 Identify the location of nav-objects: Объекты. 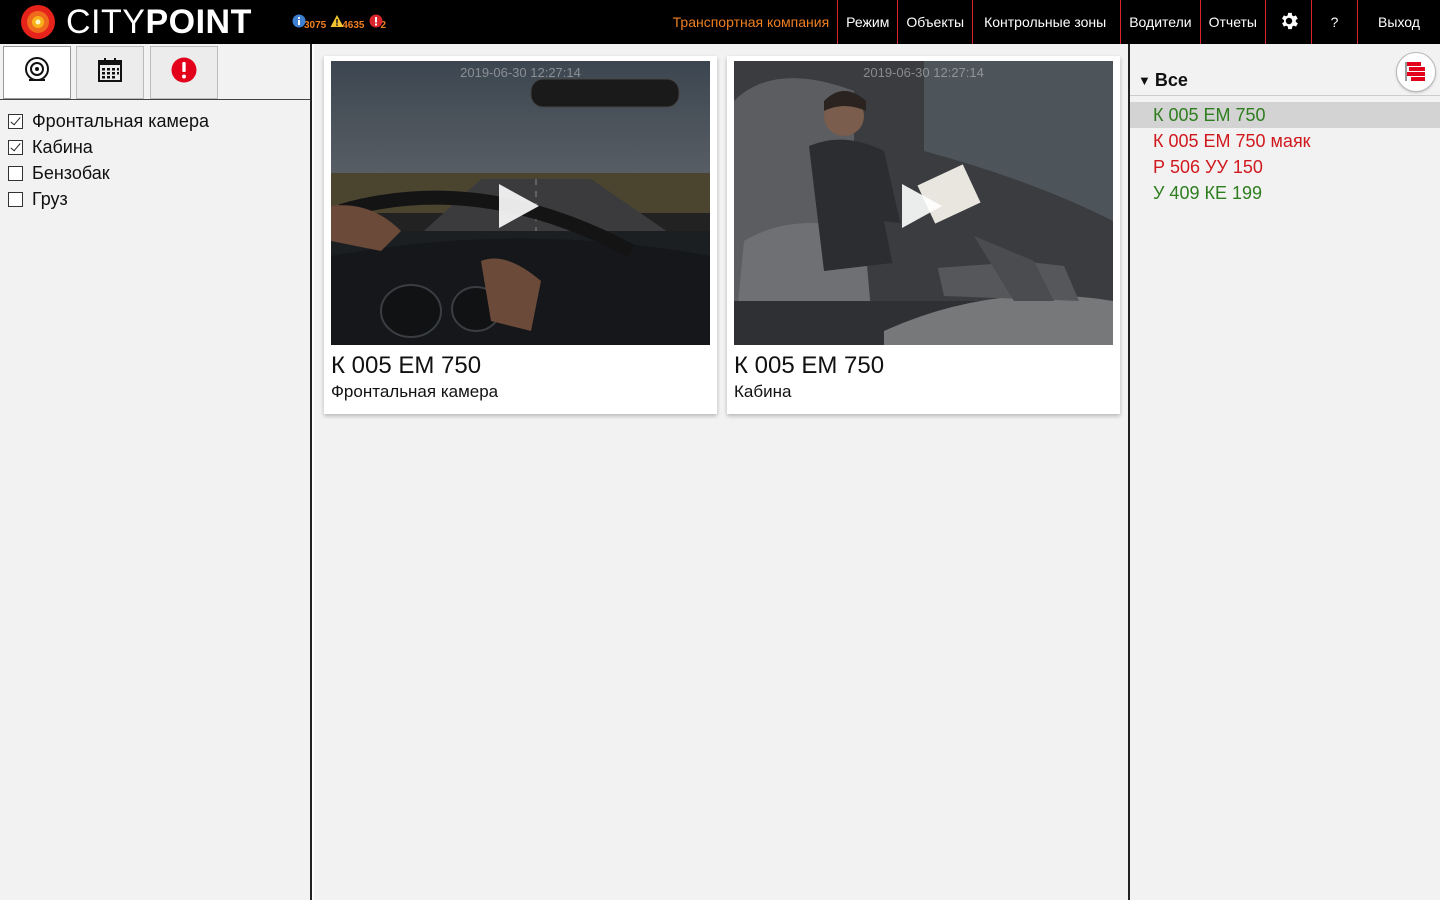
(936, 22).